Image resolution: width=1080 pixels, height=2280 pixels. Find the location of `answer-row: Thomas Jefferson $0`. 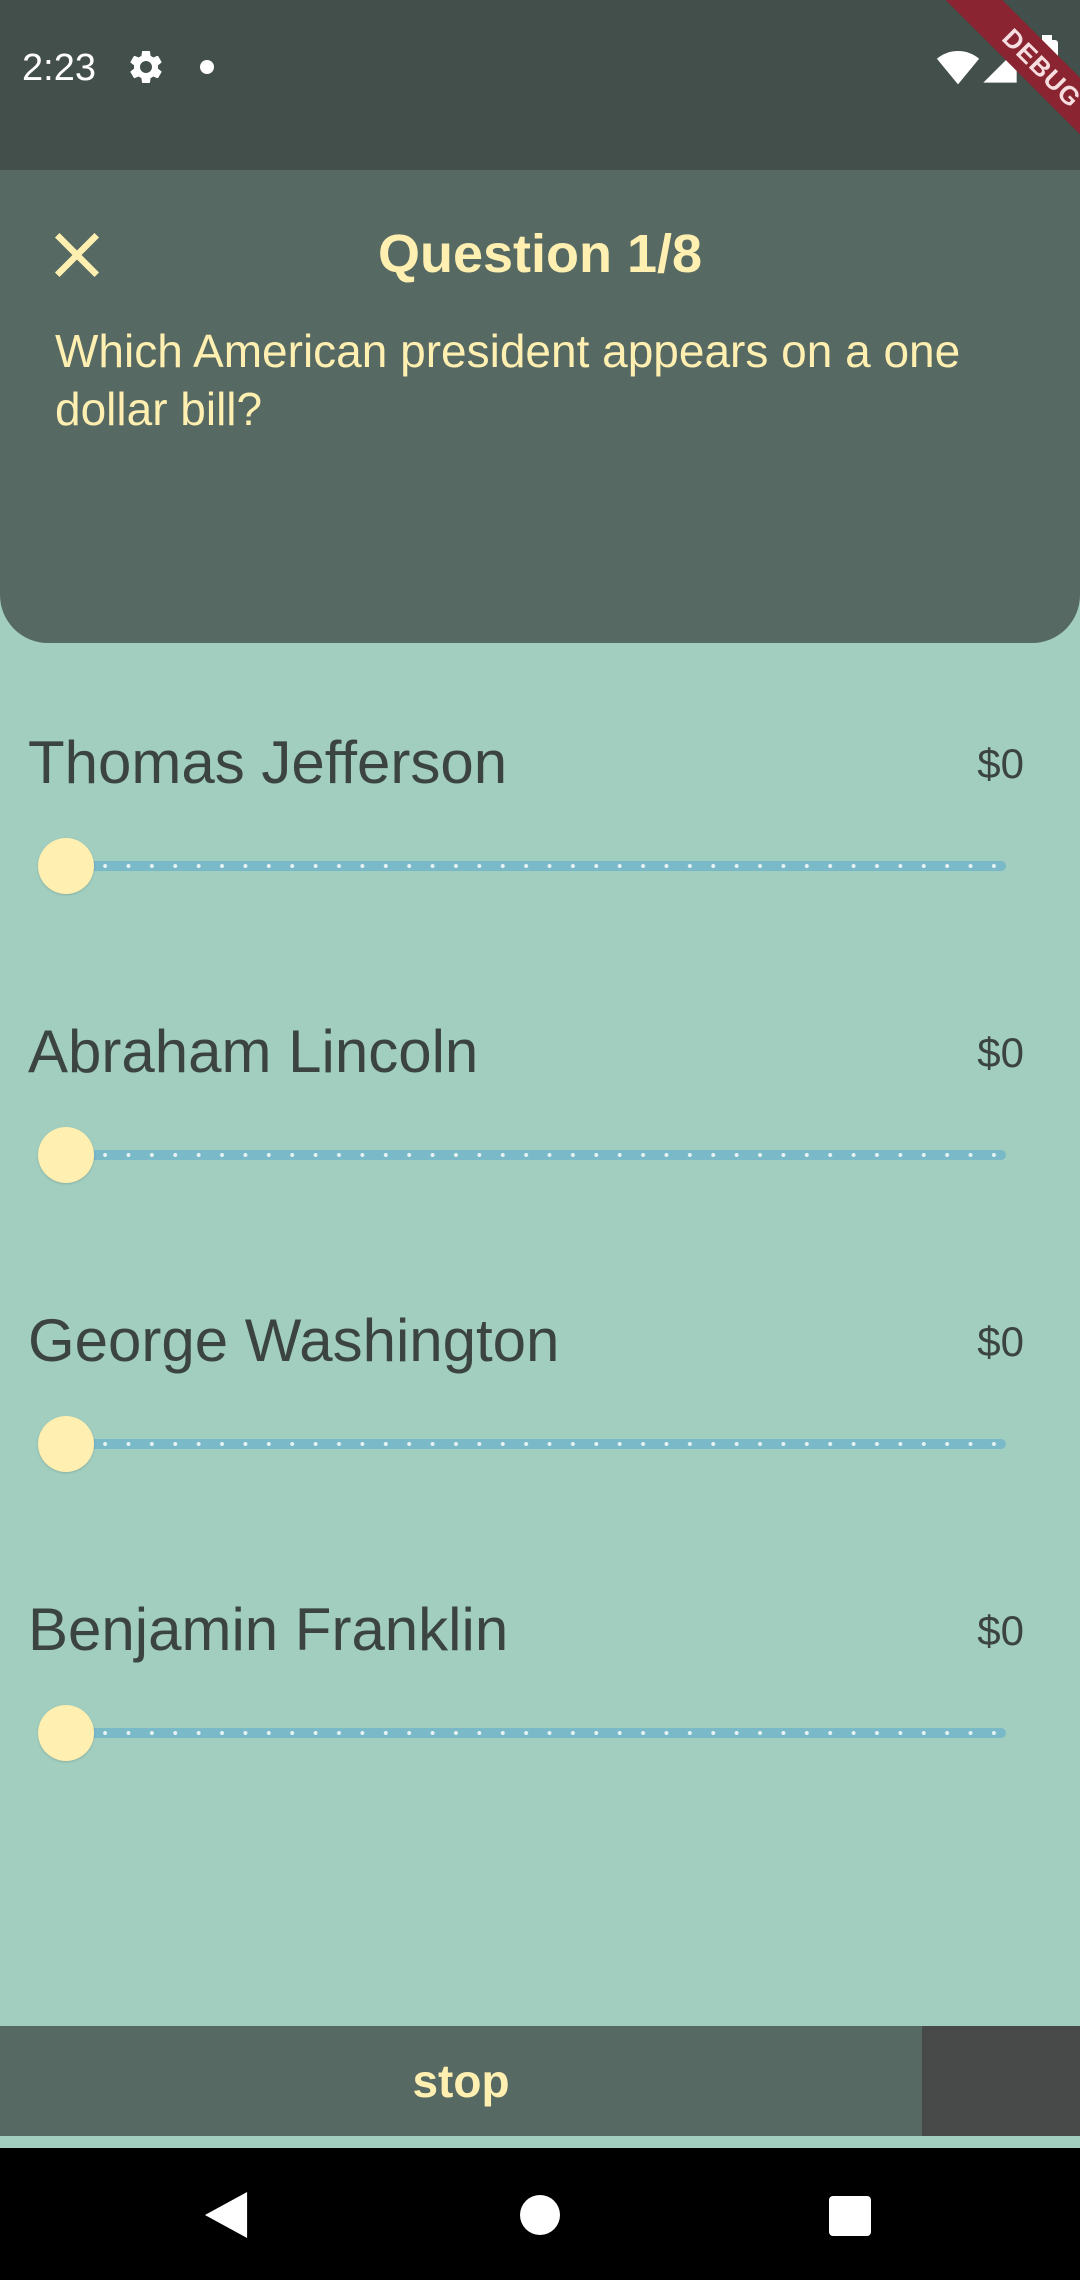

answer-row: Thomas Jefferson $0 is located at coordinates (540, 844).